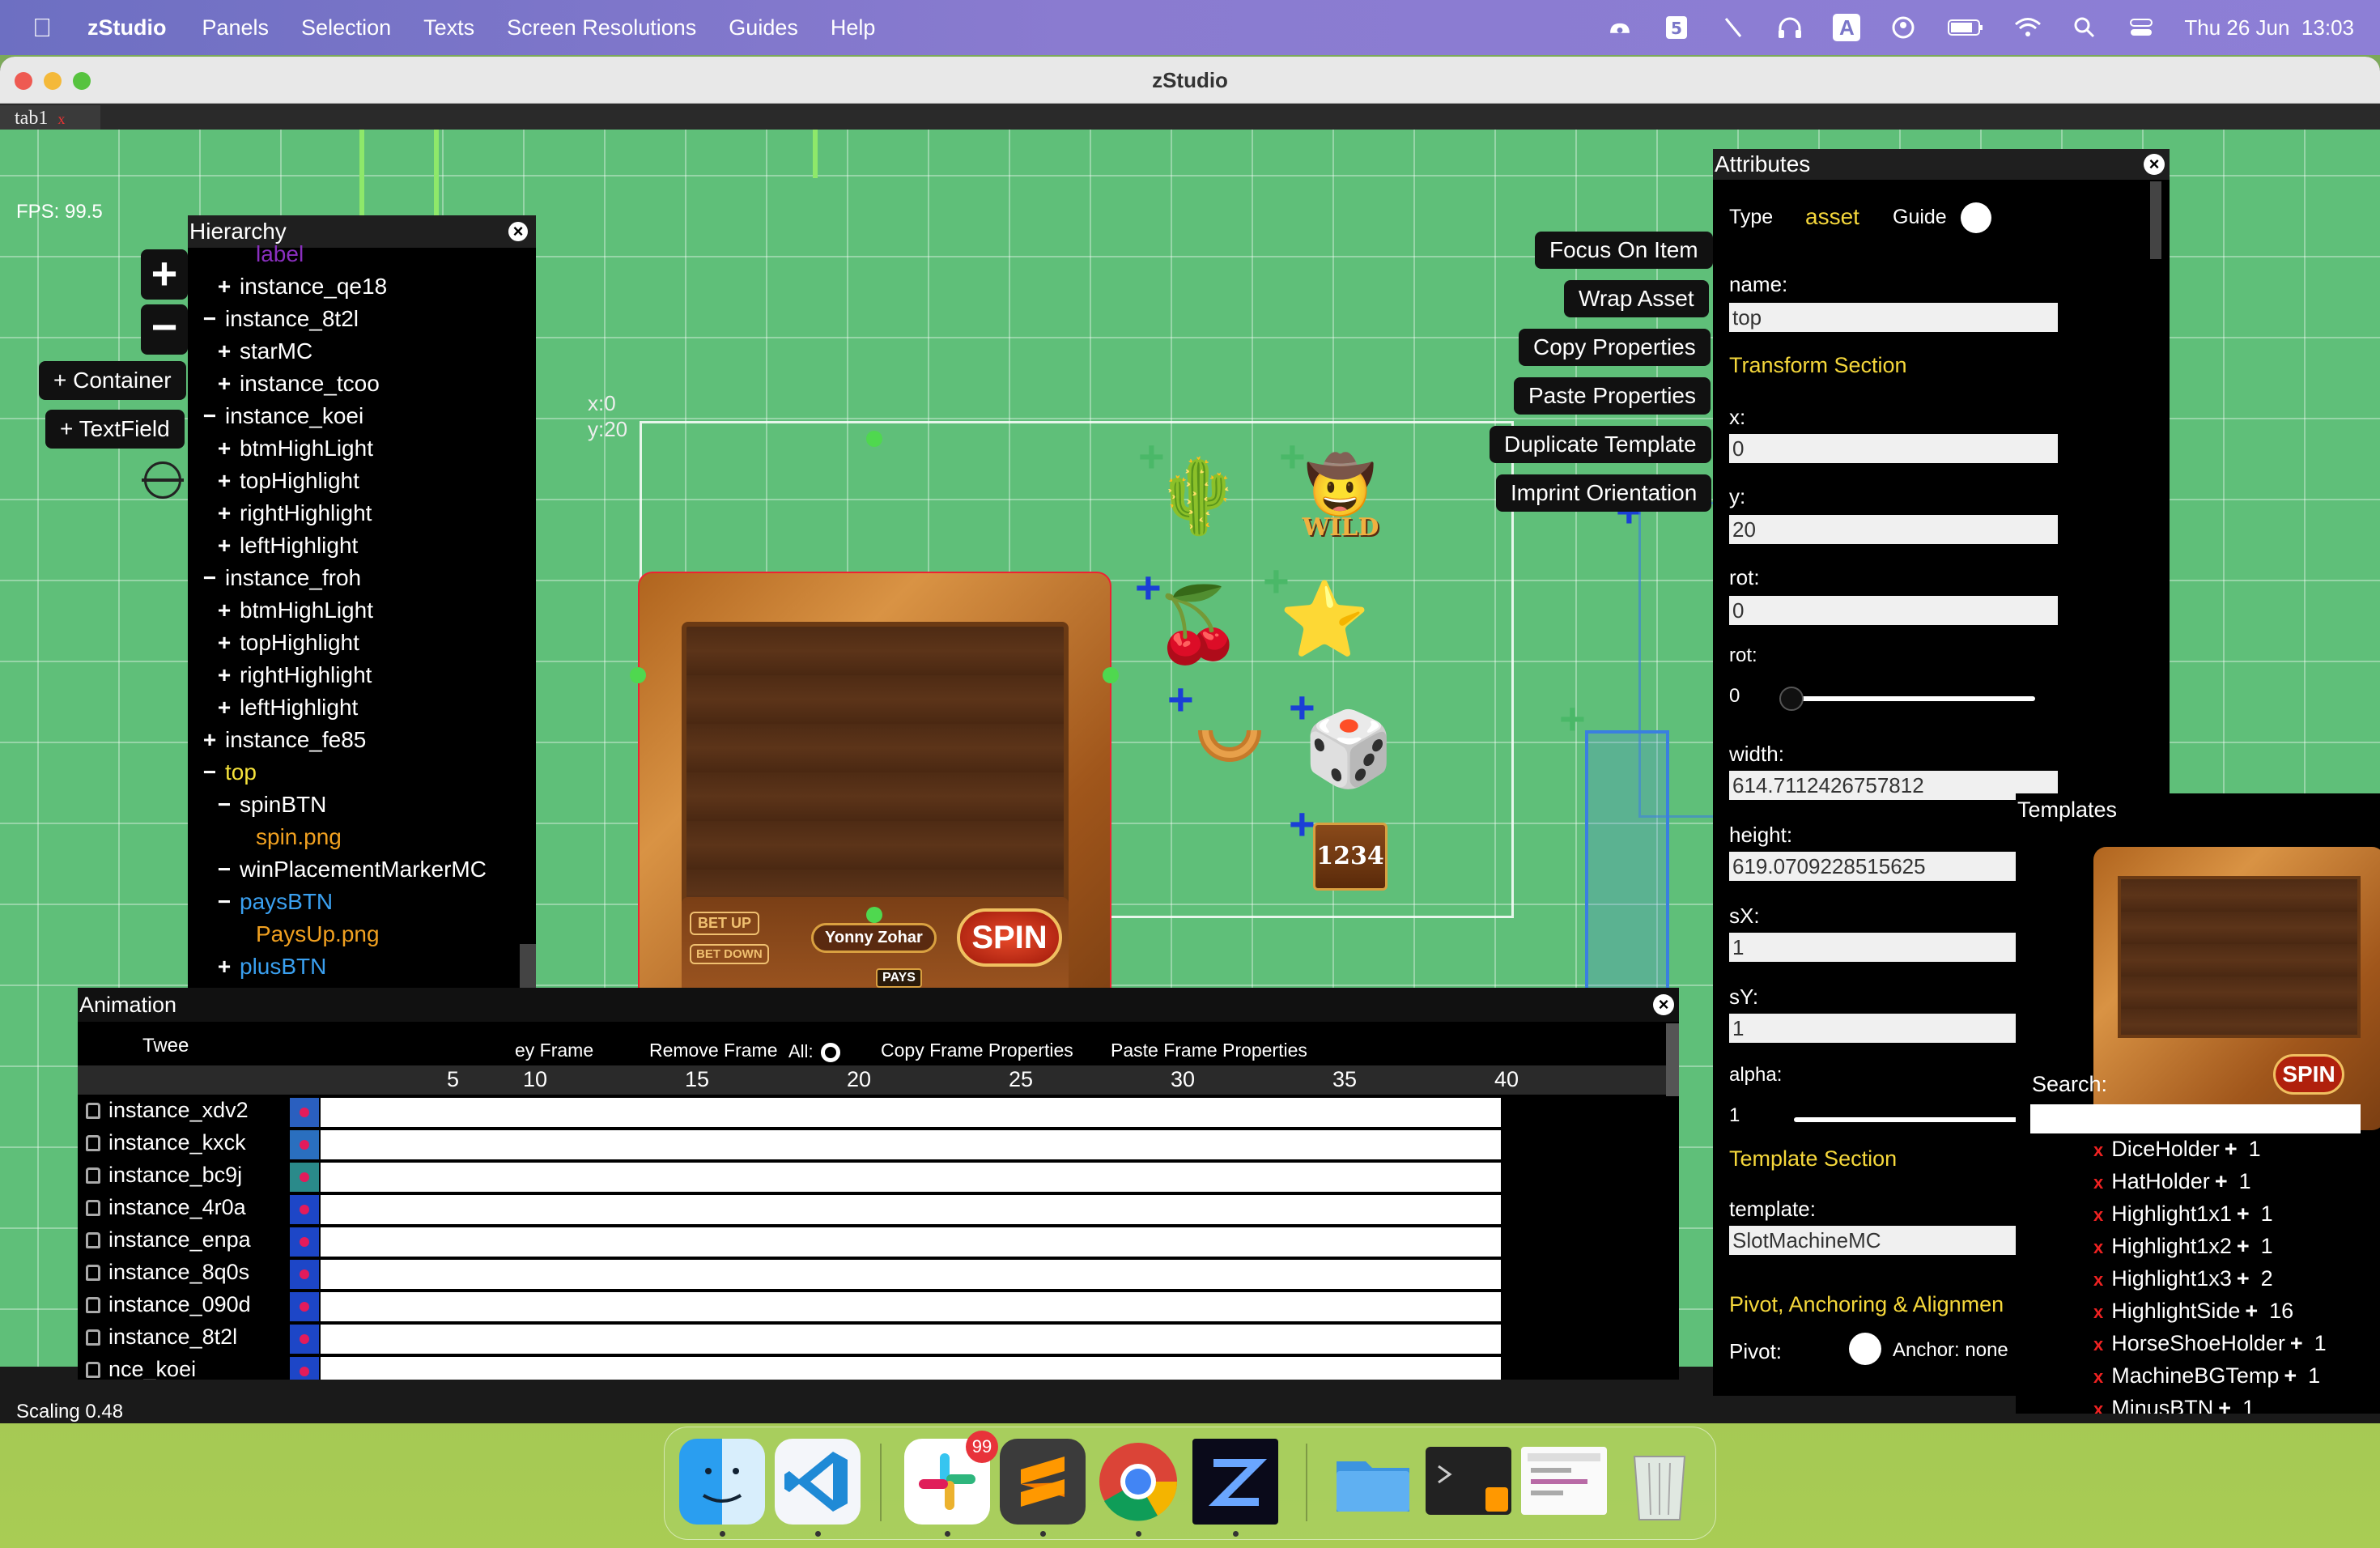  I want to click on template-list-item: x Highlight1x2 +1, so click(2183, 1247).